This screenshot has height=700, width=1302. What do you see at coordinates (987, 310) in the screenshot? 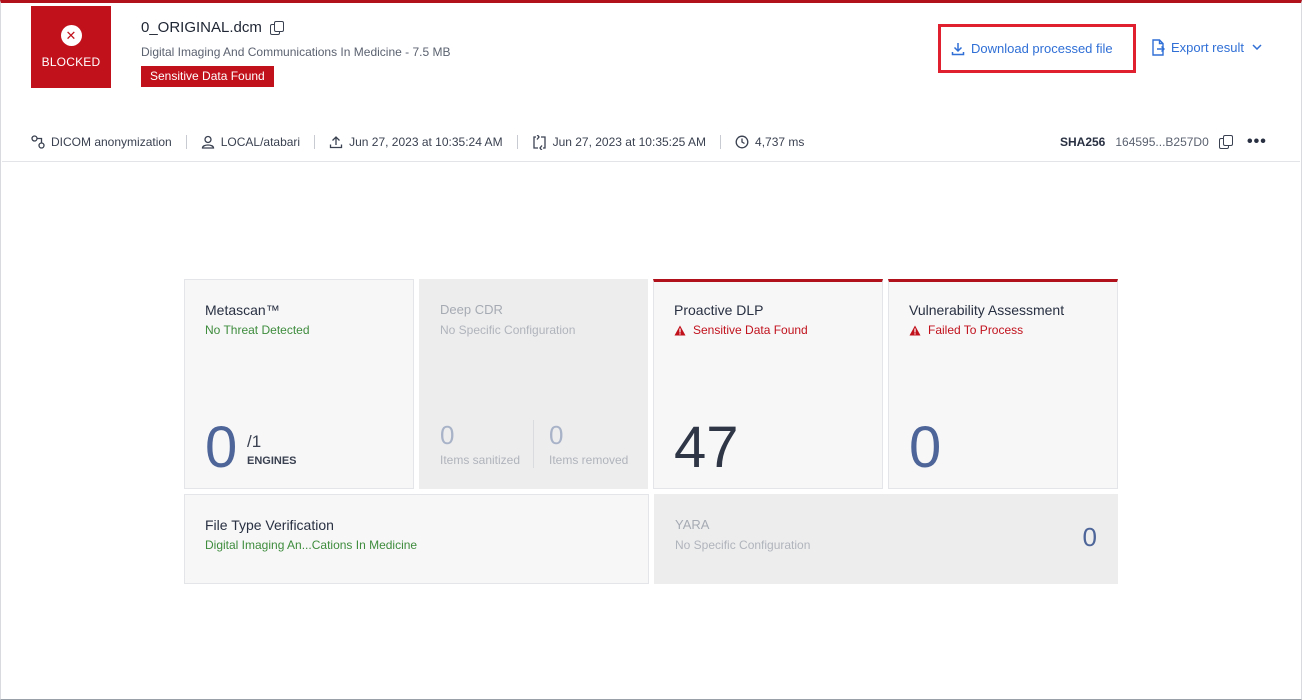
I see `card-title: Vulnerability Assessment` at bounding box center [987, 310].